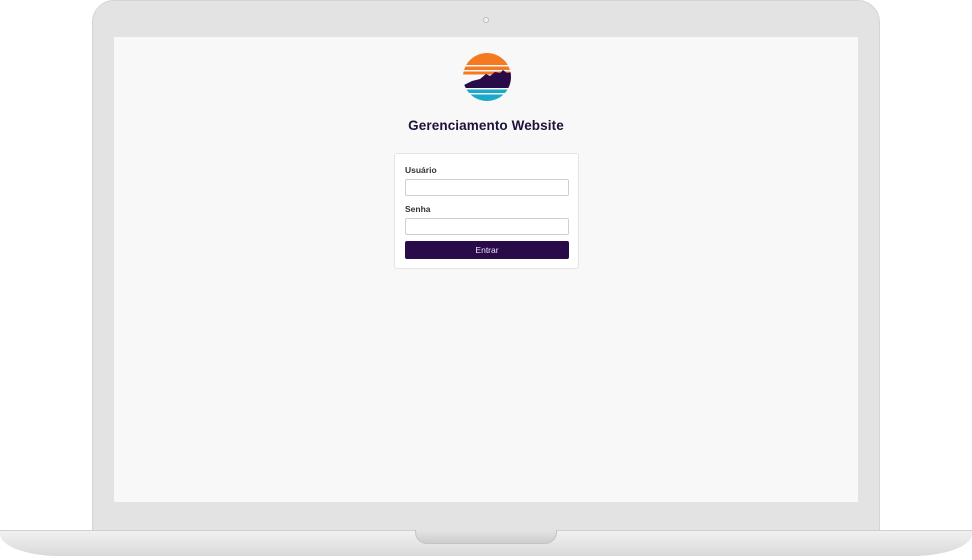 The image size is (972, 560). I want to click on login-button: Entrar, so click(487, 250).